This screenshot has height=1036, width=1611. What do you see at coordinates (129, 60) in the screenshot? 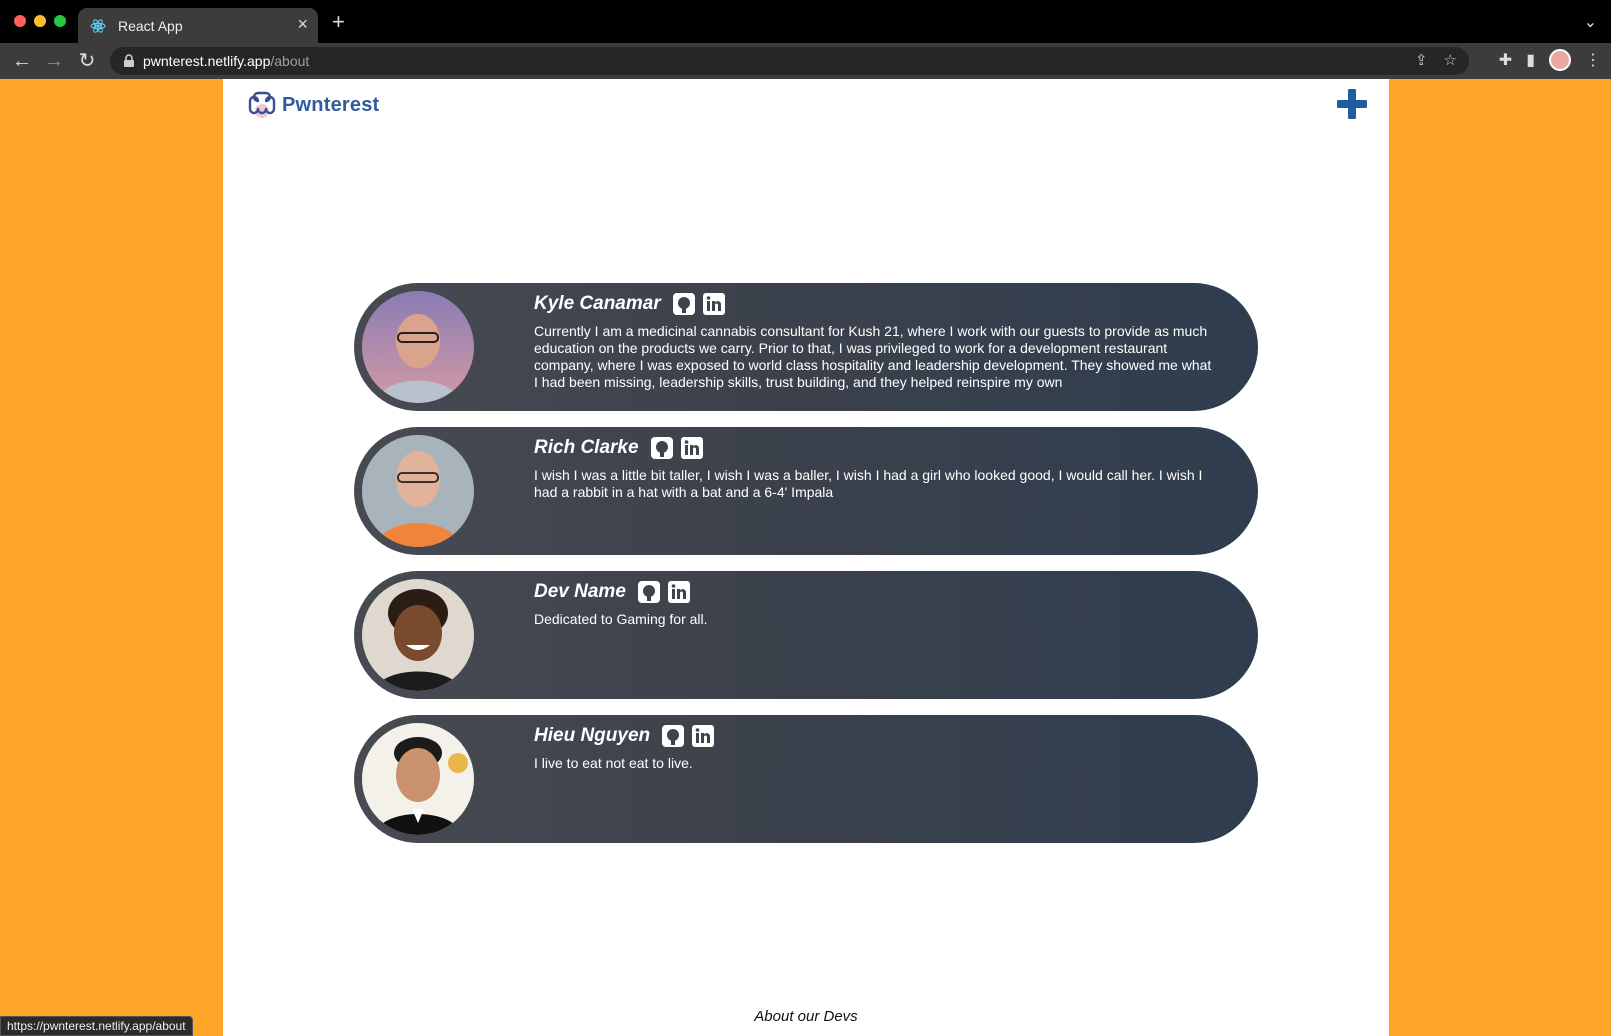
I see `lock-icon` at bounding box center [129, 60].